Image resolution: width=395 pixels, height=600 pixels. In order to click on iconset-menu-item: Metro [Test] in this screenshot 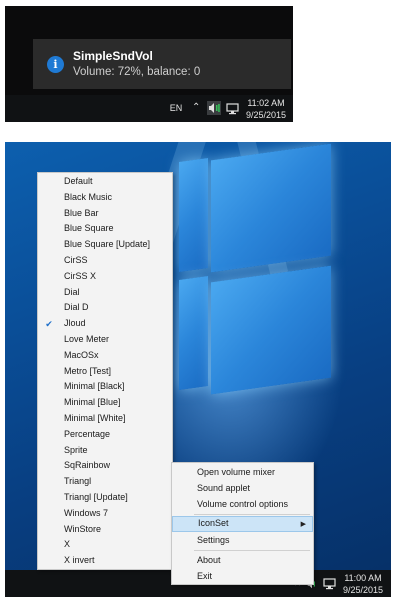, I will do `click(105, 373)`.